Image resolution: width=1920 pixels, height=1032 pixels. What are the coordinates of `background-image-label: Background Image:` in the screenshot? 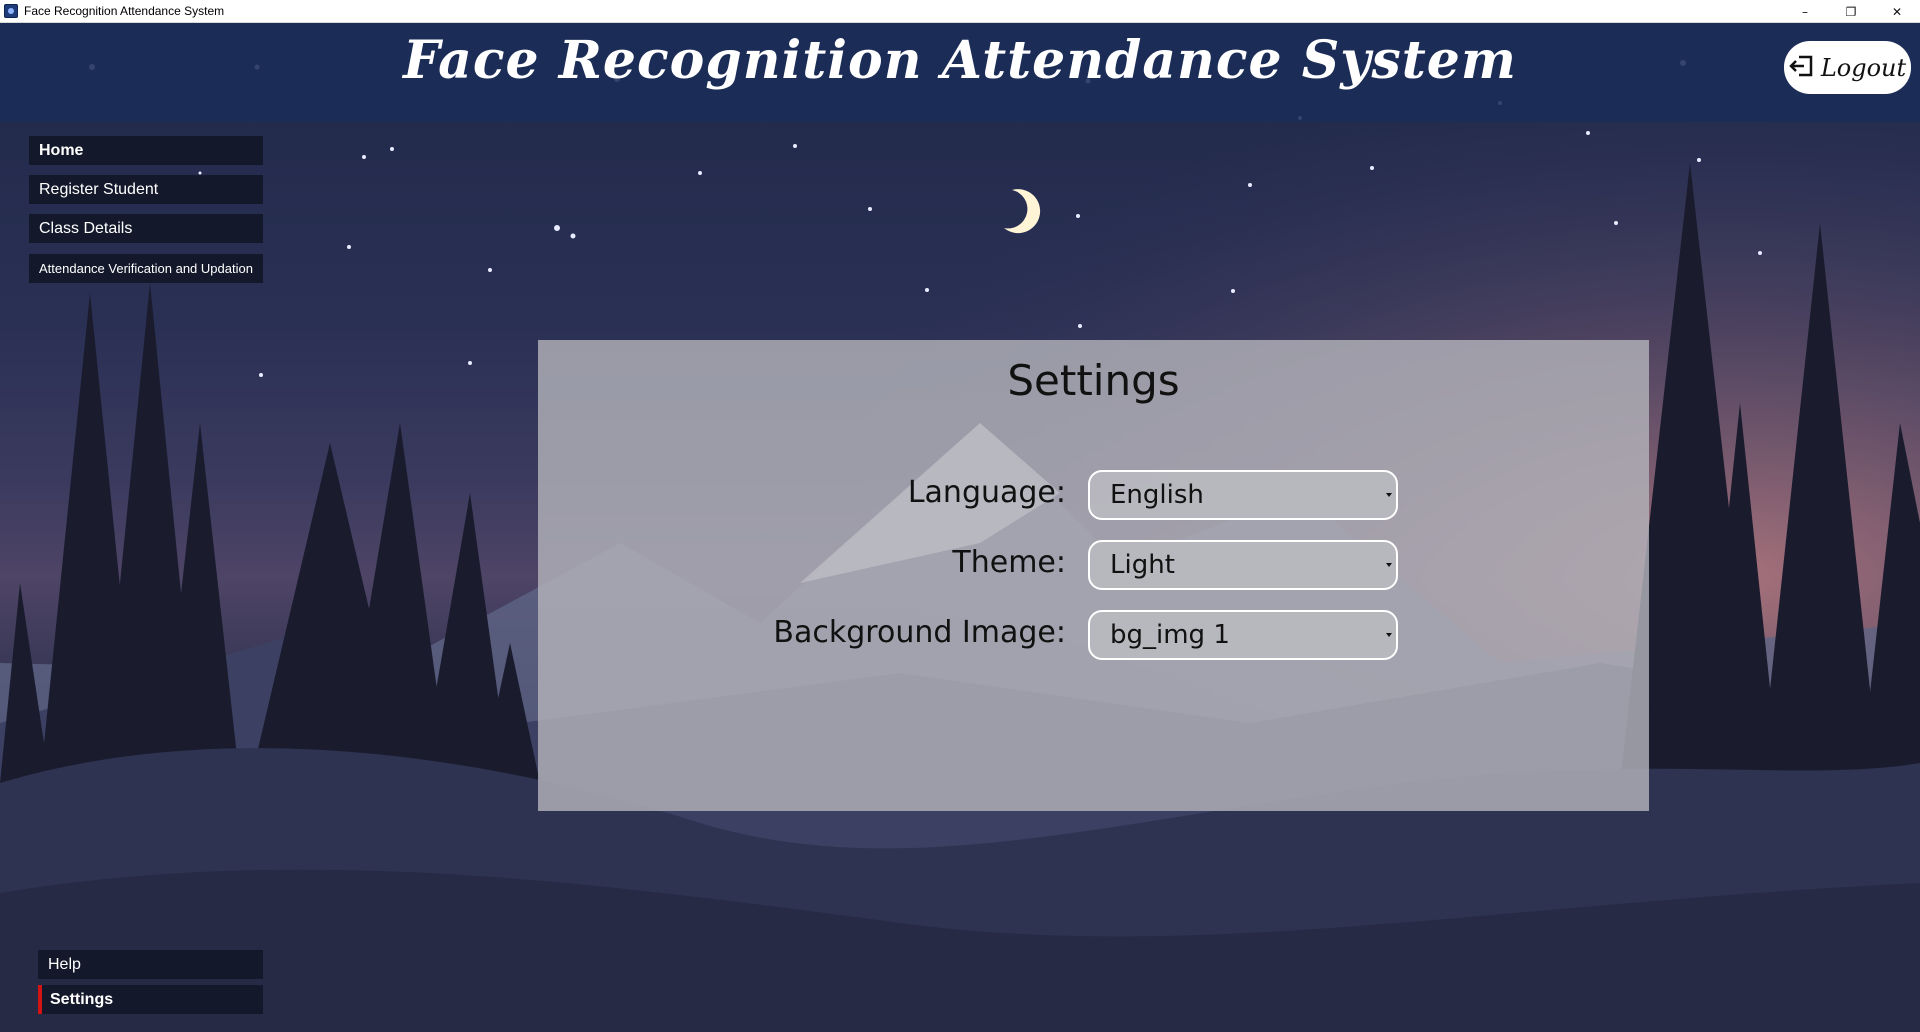 It's located at (919, 632).